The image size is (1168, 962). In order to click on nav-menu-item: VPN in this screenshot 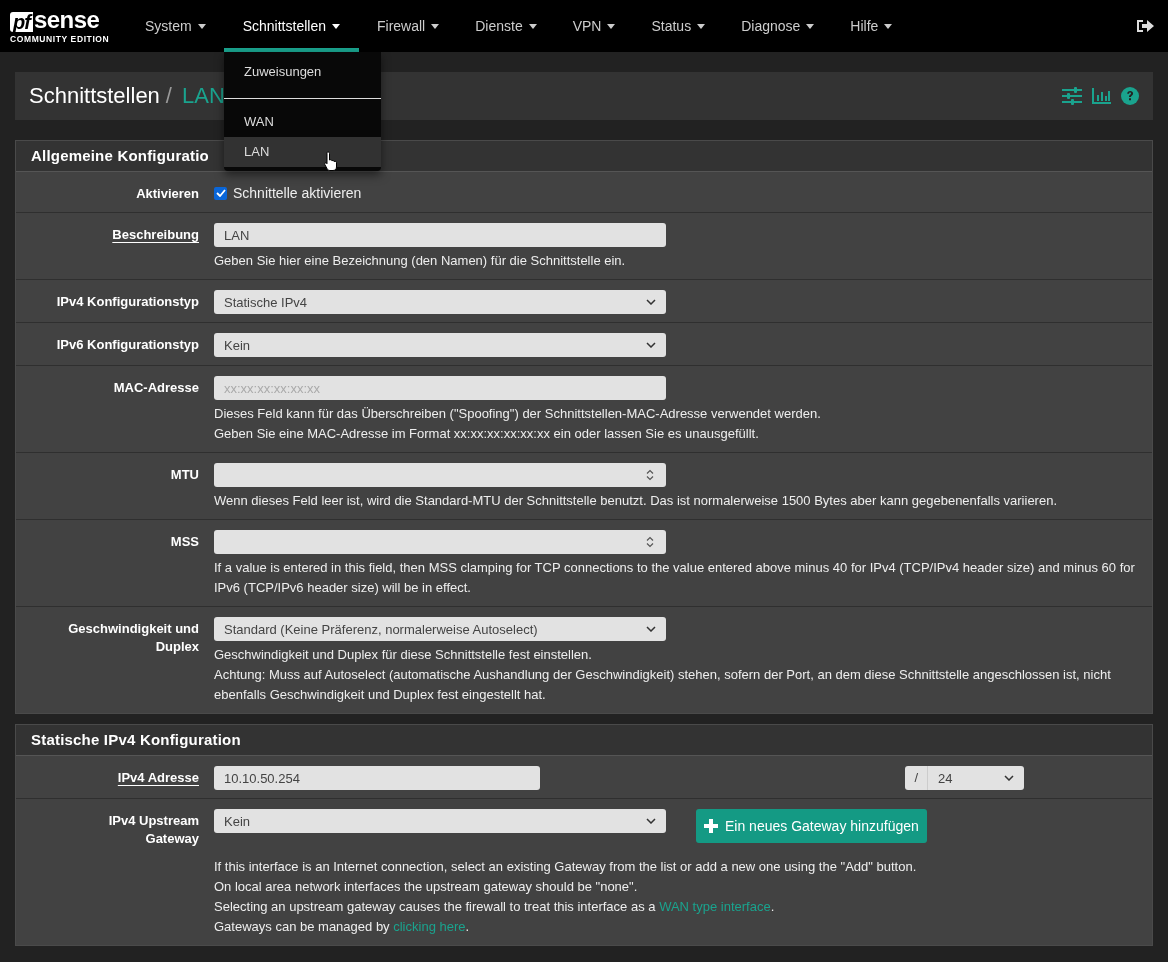, I will do `click(594, 26)`.